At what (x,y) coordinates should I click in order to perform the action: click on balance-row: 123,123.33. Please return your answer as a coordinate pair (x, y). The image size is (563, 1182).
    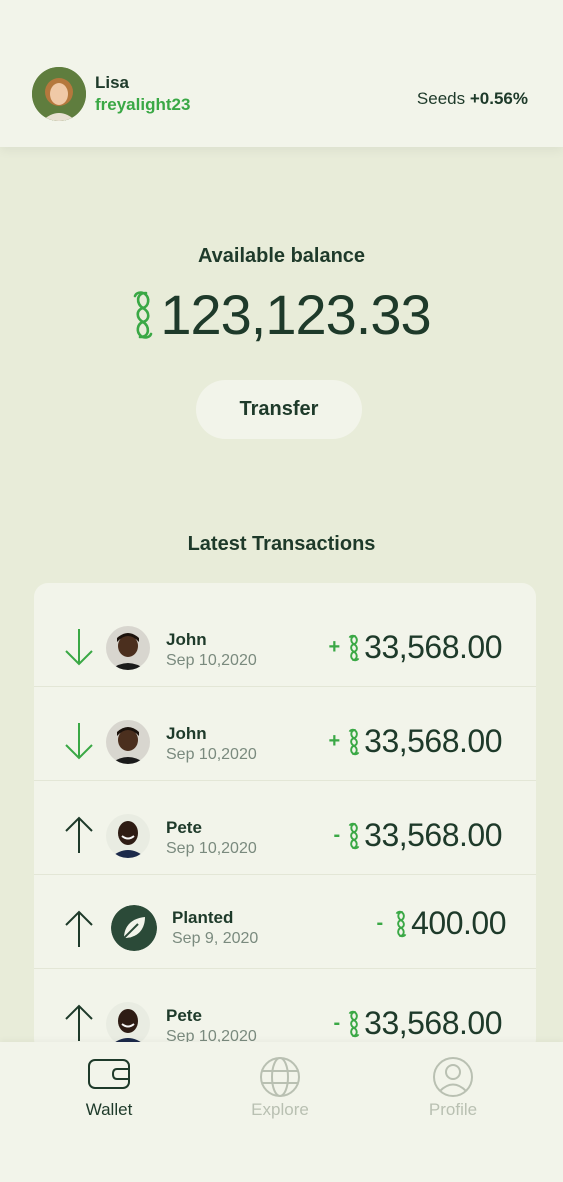
    Looking at the image, I should click on (281, 314).